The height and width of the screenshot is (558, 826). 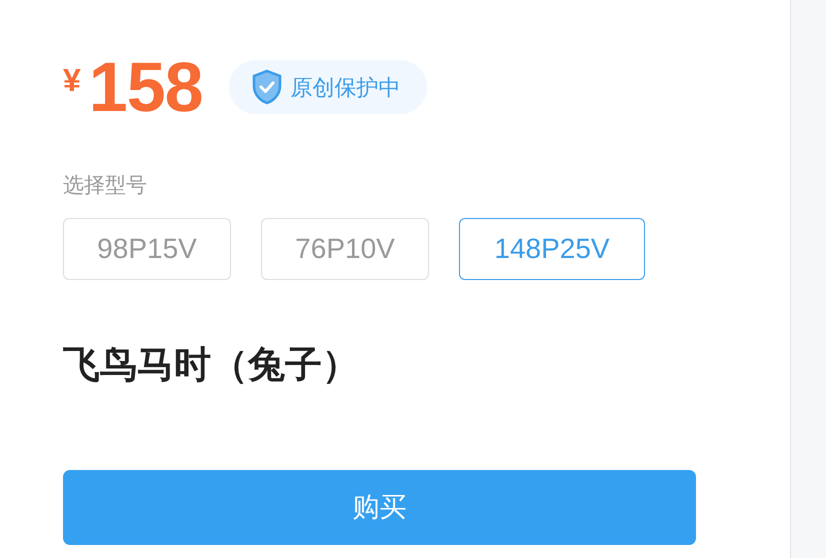 I want to click on model-option: 148P25V, so click(x=552, y=249).